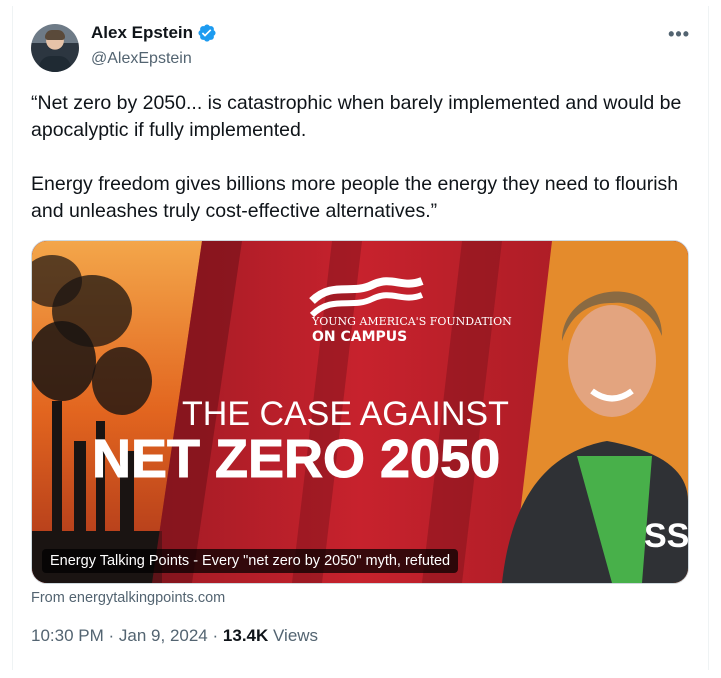 This screenshot has height=678, width=721. I want to click on tweet-time: 10:30 PM, so click(67, 635).